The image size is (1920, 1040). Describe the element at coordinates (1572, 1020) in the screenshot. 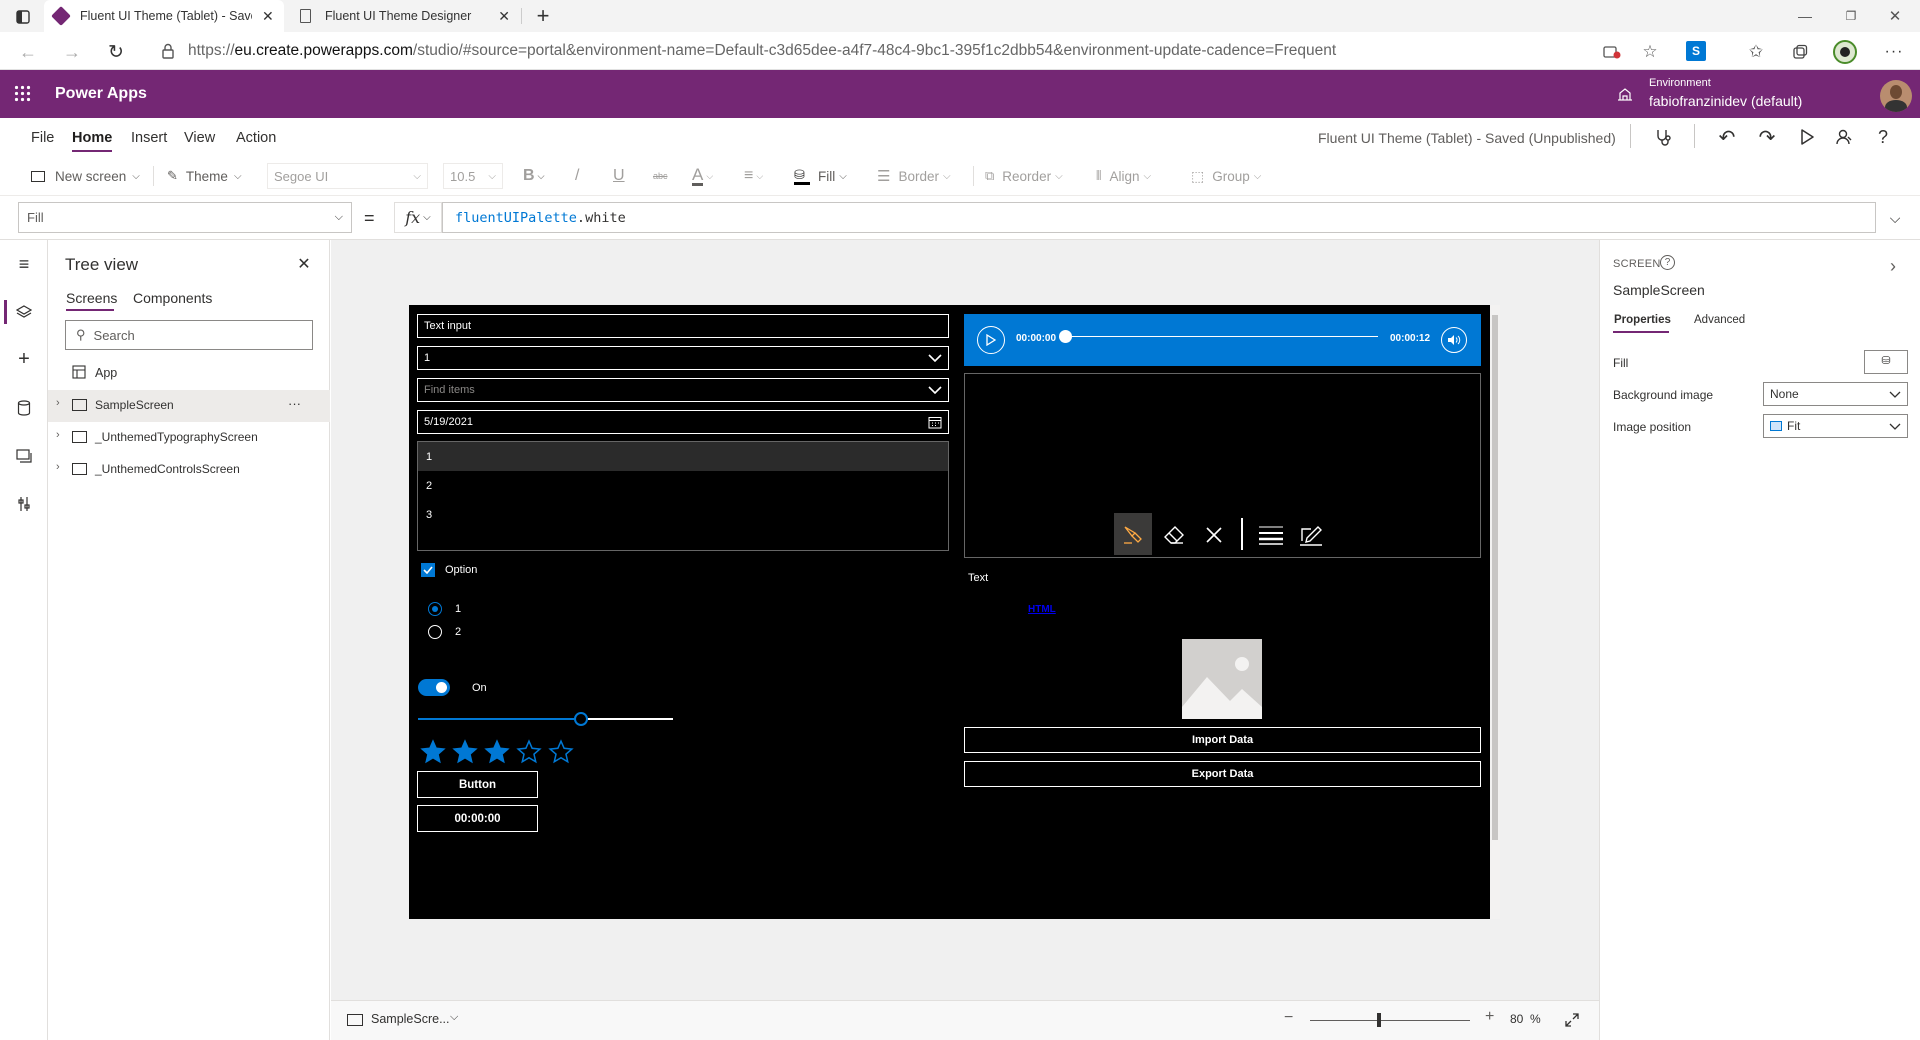

I see `fit-to-window-icon` at that location.